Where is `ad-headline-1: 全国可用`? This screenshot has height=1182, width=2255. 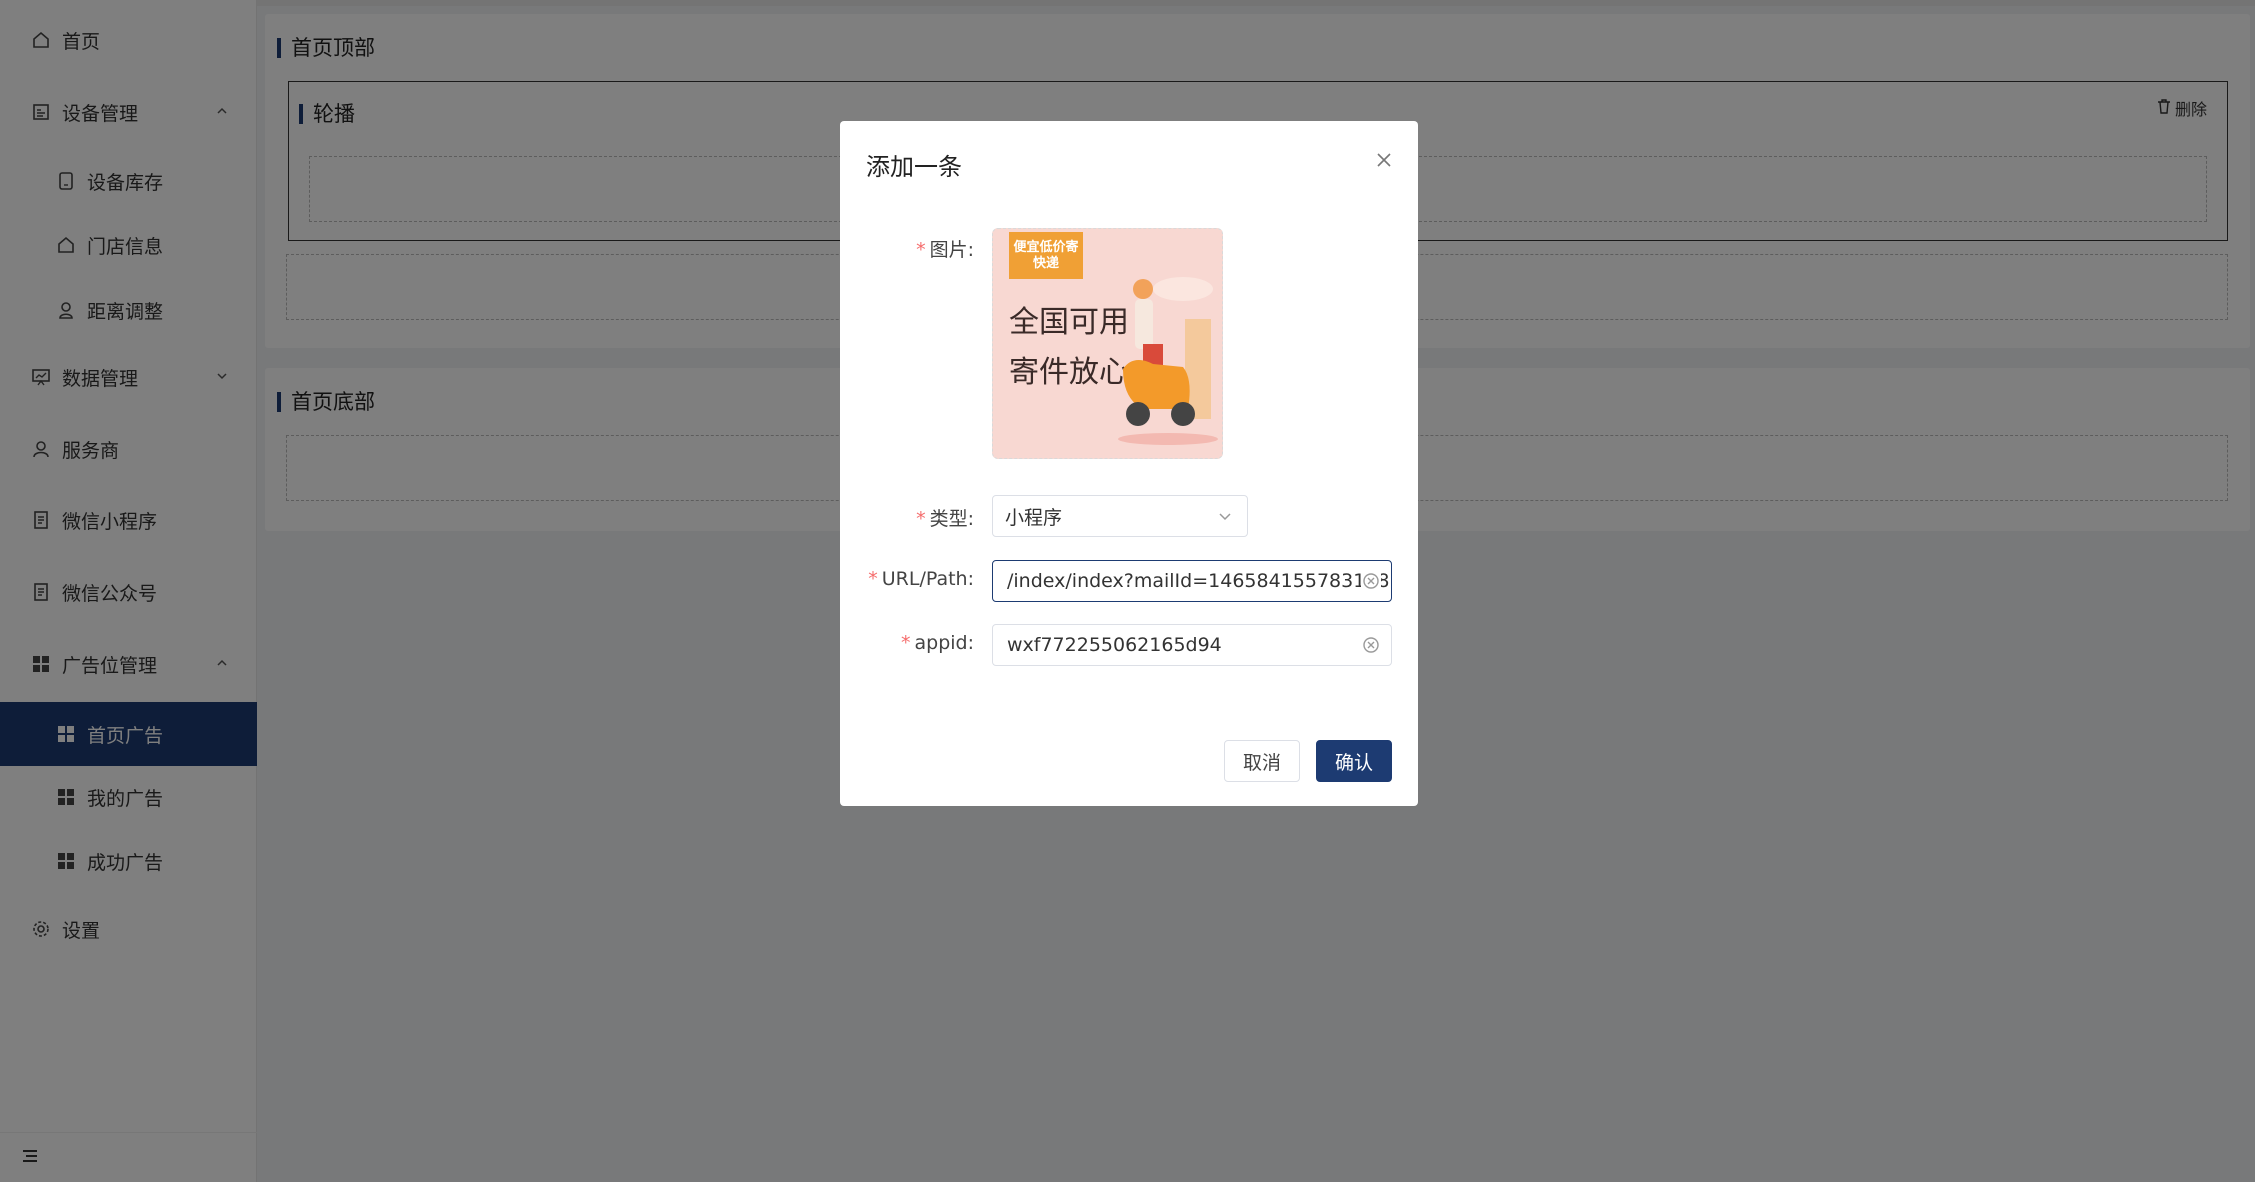 ad-headline-1: 全国可用 is located at coordinates (1069, 322).